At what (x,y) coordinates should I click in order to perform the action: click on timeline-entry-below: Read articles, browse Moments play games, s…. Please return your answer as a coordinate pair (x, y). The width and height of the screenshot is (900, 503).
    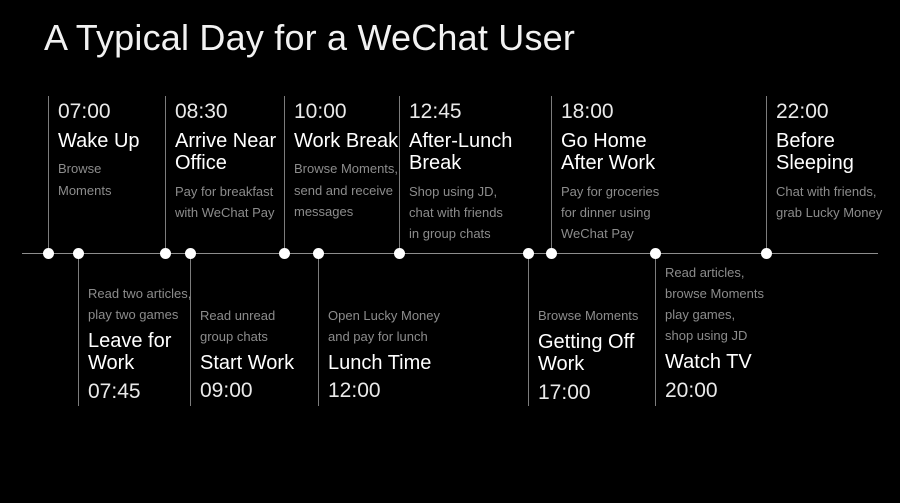
    Looking at the image, I should click on (726, 332).